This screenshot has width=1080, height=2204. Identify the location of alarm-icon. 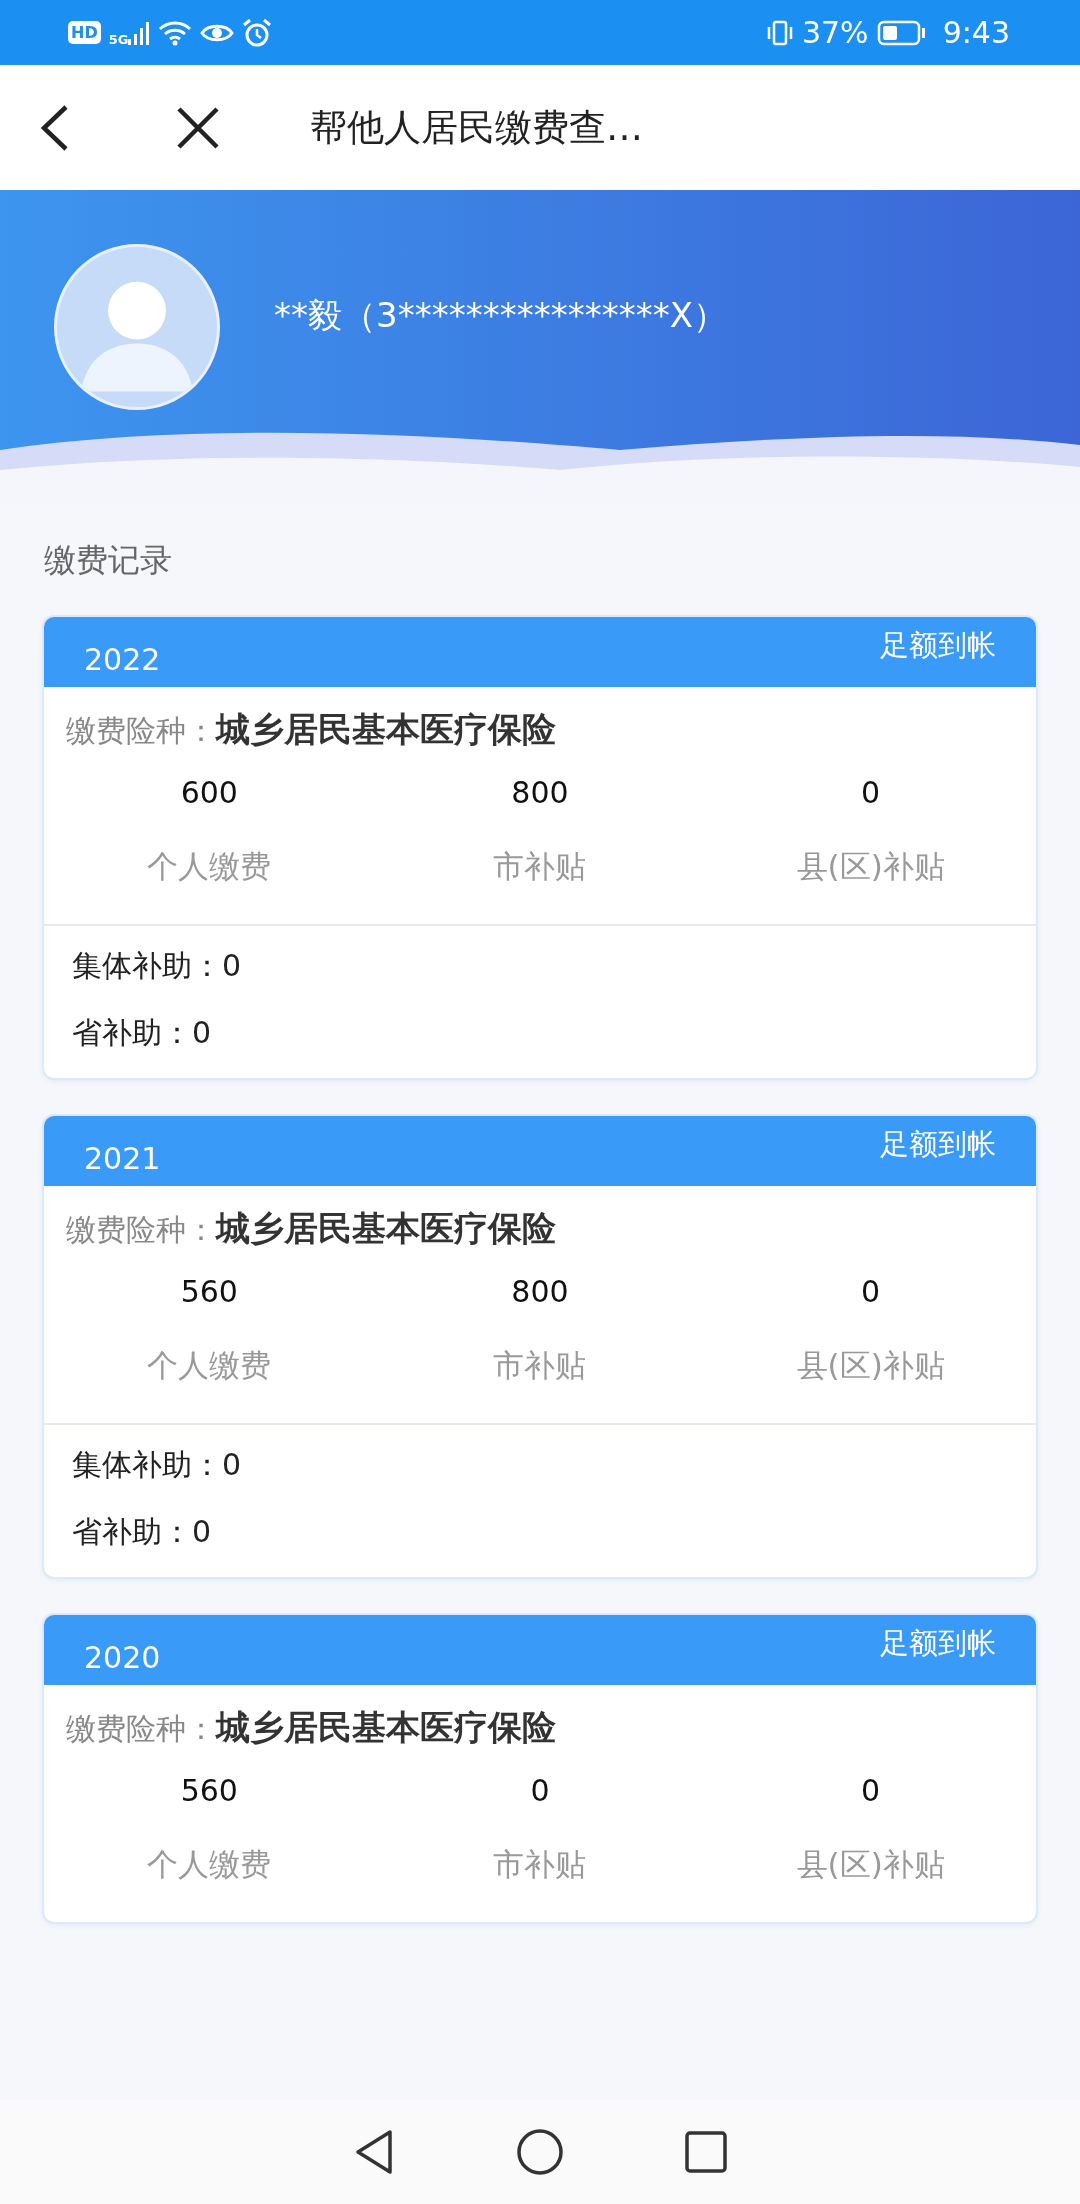
(257, 32).